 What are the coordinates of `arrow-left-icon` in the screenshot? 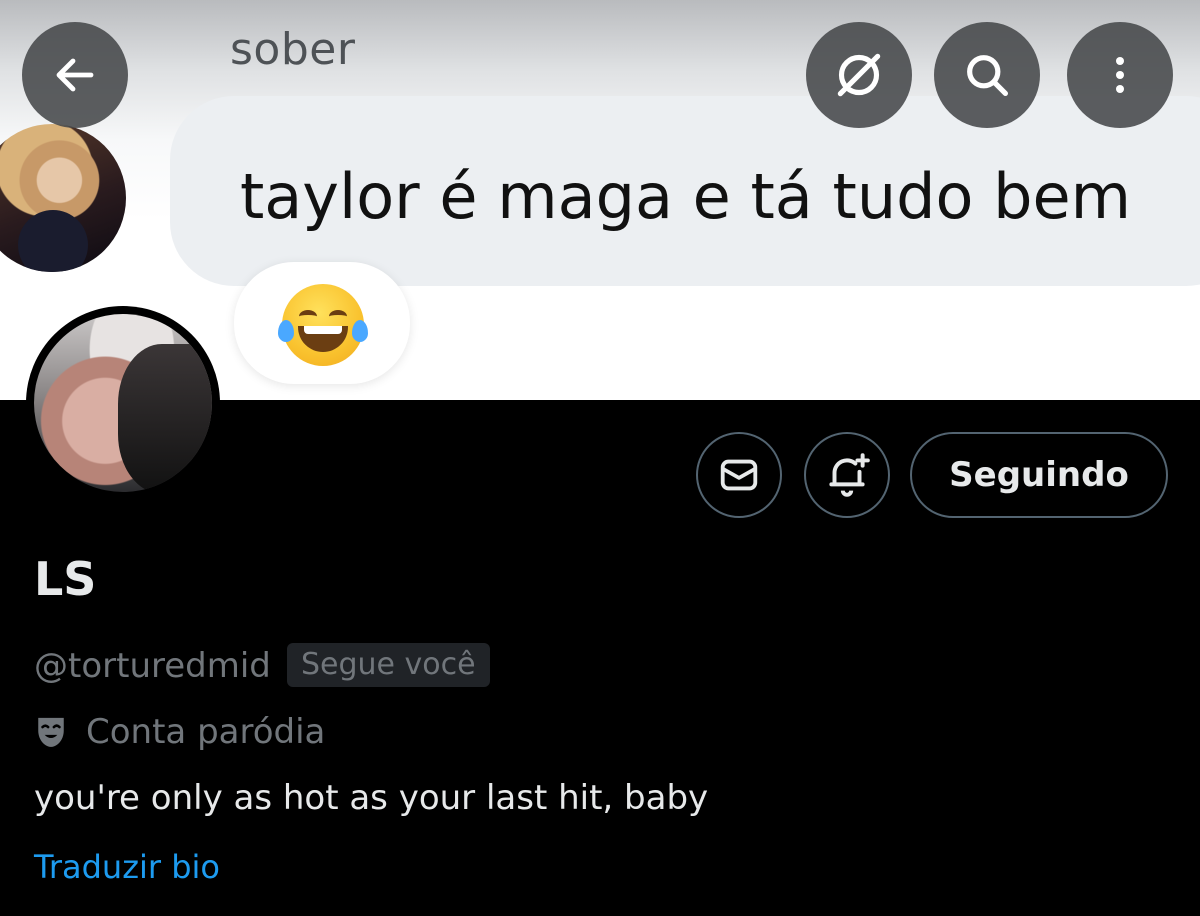 It's located at (75, 75).